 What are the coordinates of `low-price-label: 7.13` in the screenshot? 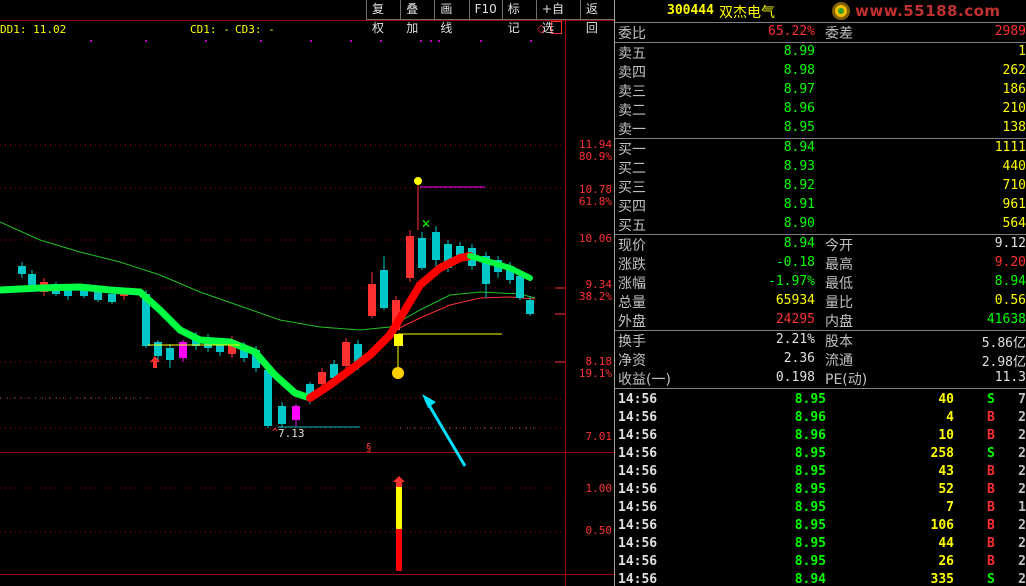 It's located at (291, 433).